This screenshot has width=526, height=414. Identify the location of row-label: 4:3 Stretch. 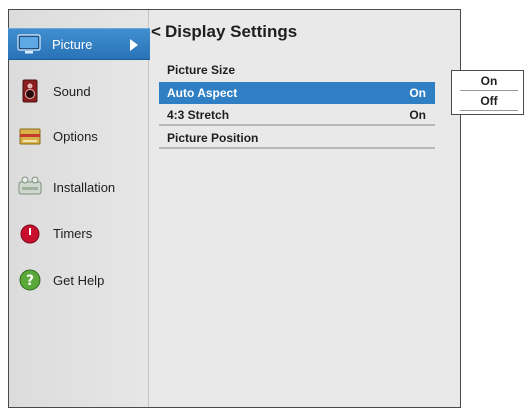
(198, 115).